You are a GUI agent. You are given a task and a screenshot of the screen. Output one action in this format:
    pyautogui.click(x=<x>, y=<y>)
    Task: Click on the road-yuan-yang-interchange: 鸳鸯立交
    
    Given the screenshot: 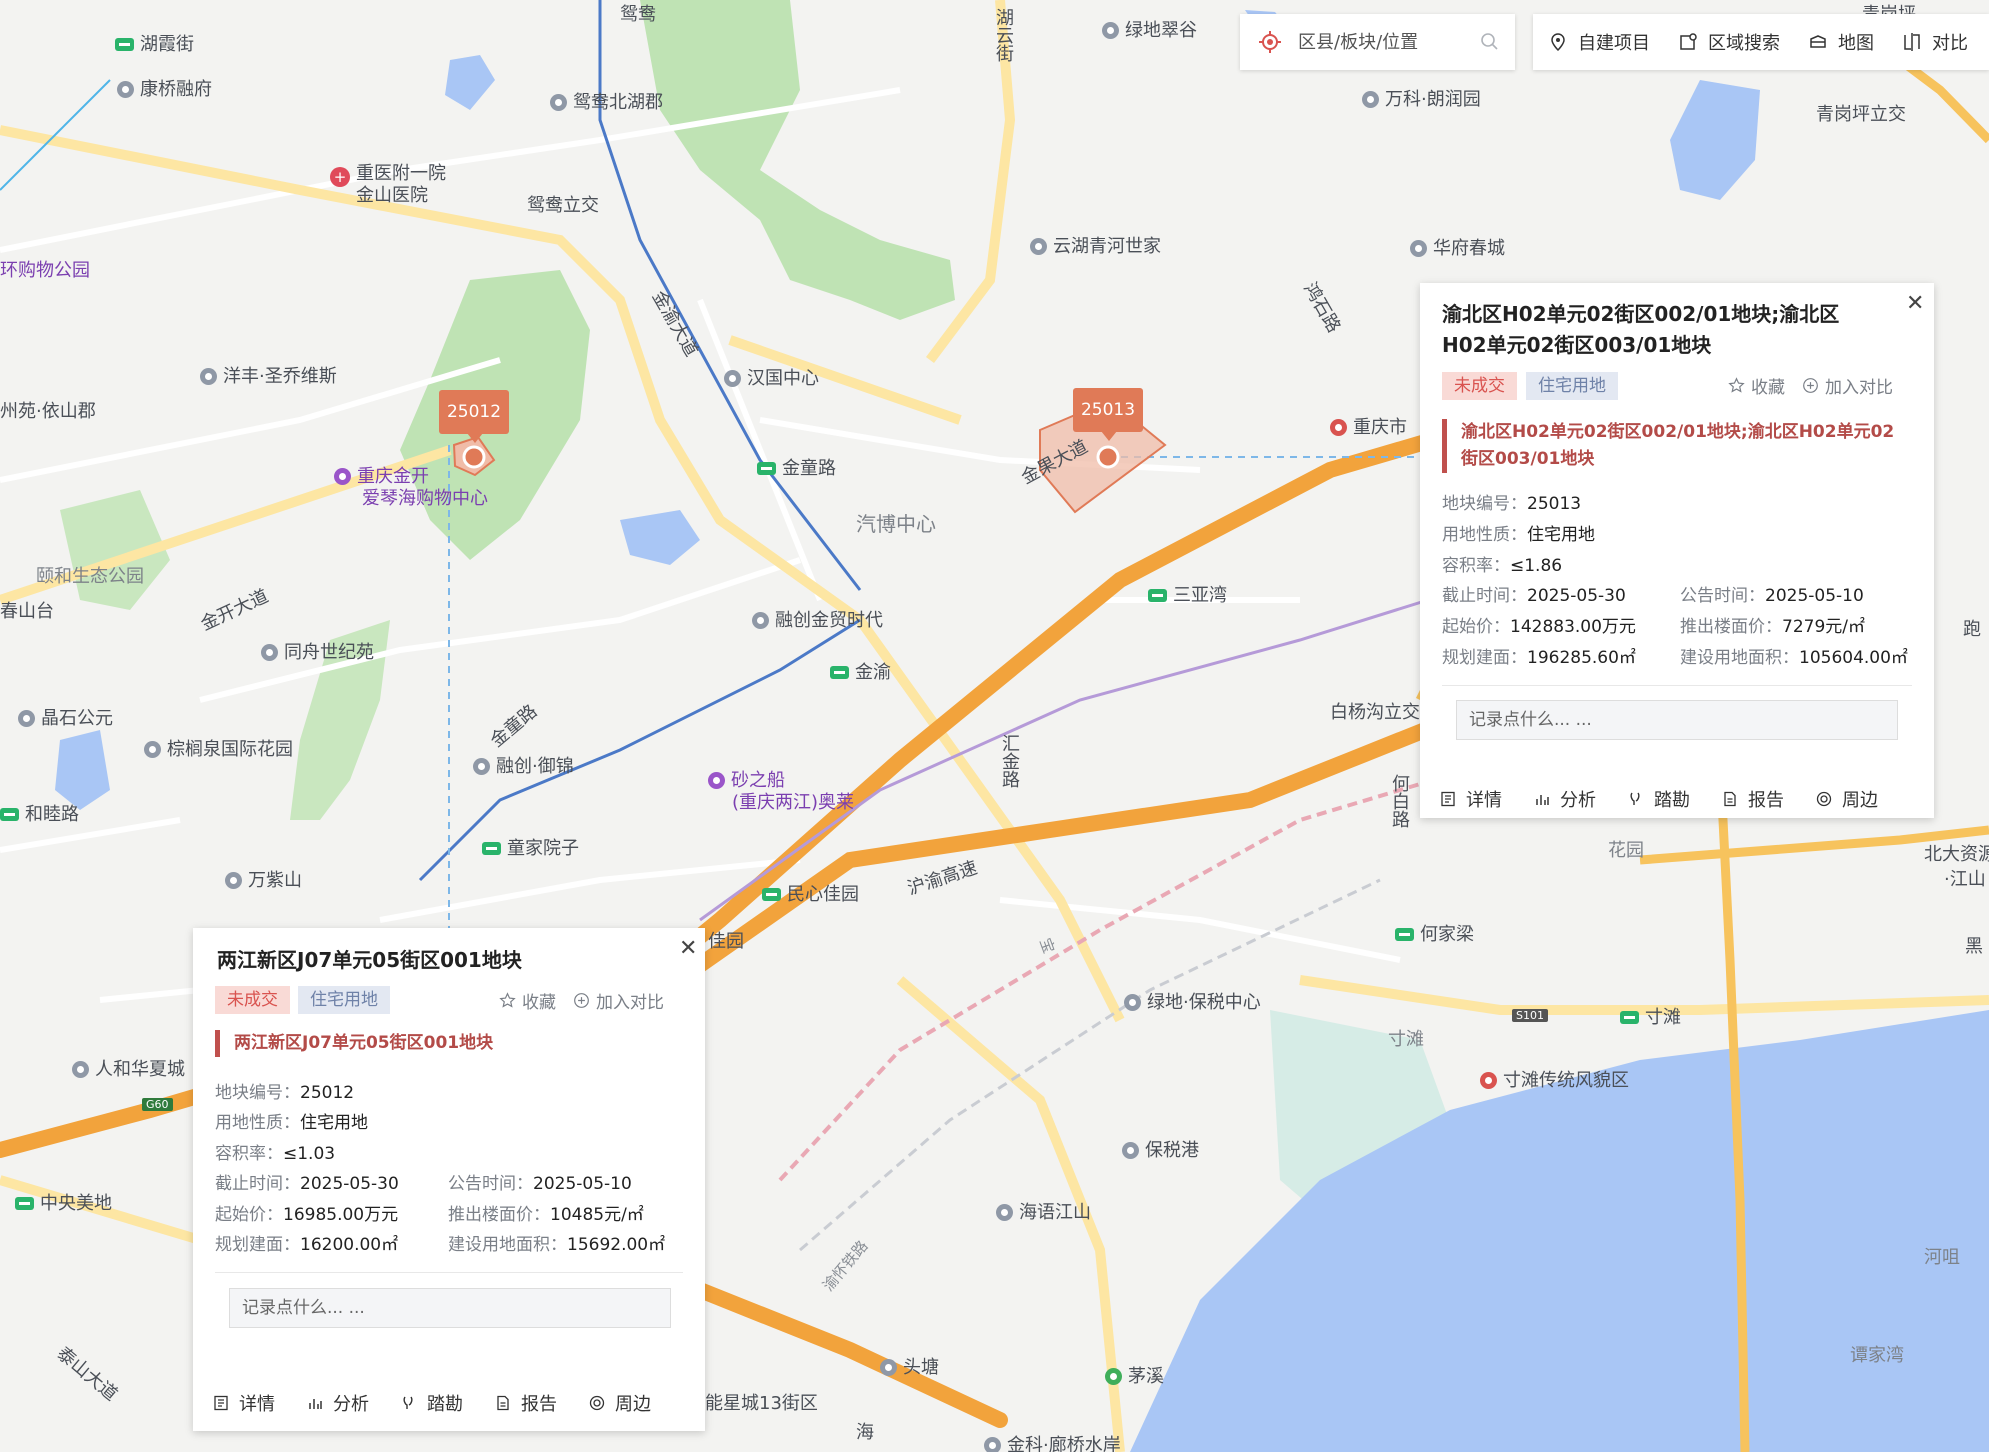 What is the action you would take?
    pyautogui.click(x=563, y=205)
    